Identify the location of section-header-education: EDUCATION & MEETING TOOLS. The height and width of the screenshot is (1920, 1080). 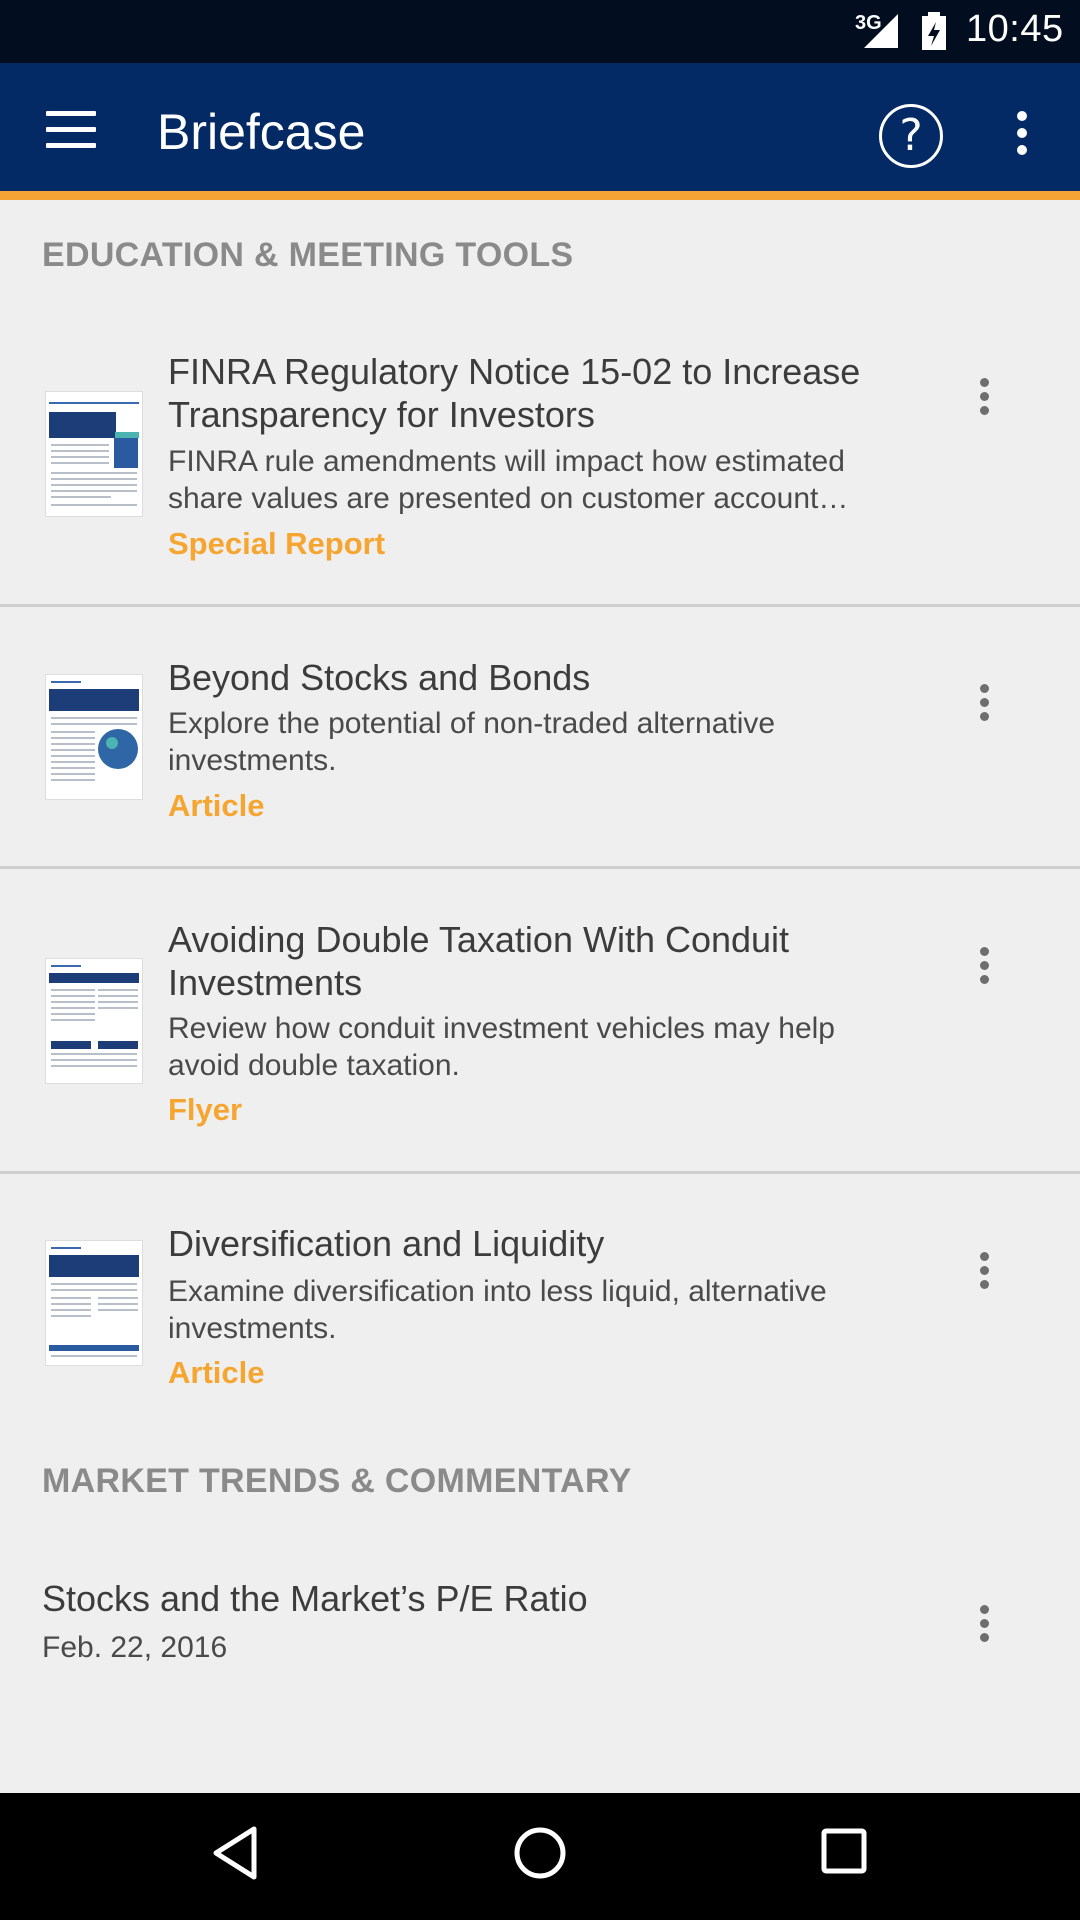
(308, 255).